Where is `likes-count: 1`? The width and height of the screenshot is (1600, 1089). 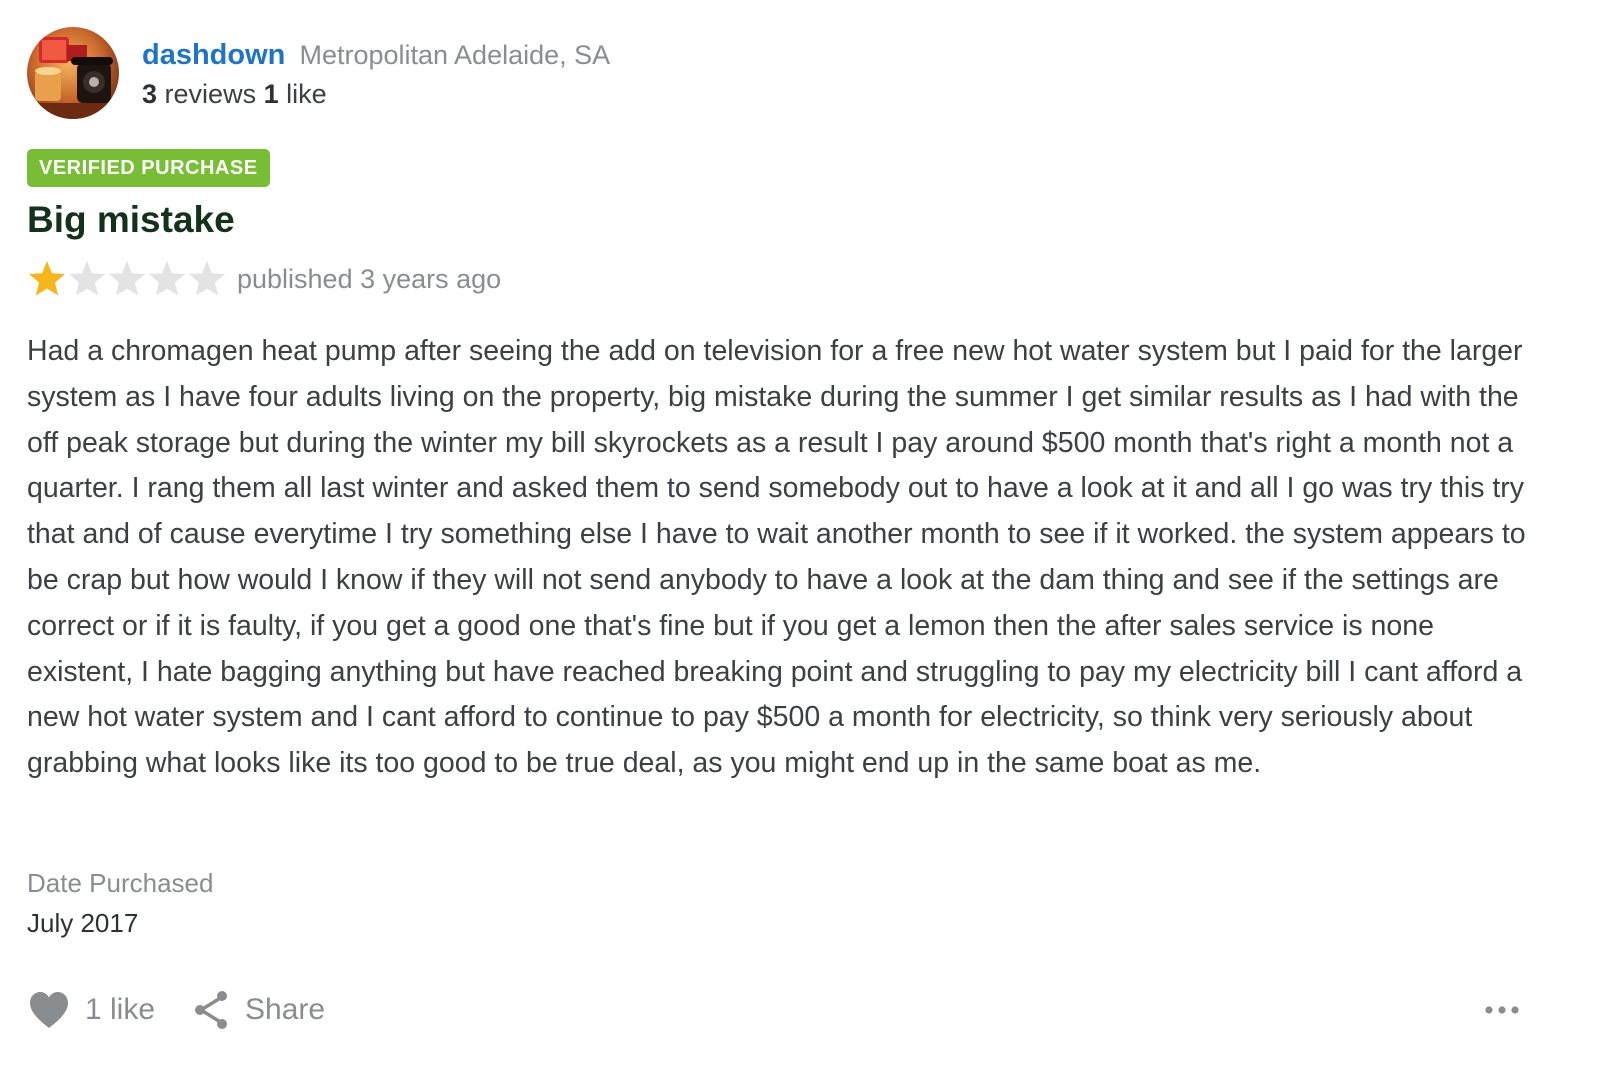
likes-count: 1 is located at coordinates (271, 94).